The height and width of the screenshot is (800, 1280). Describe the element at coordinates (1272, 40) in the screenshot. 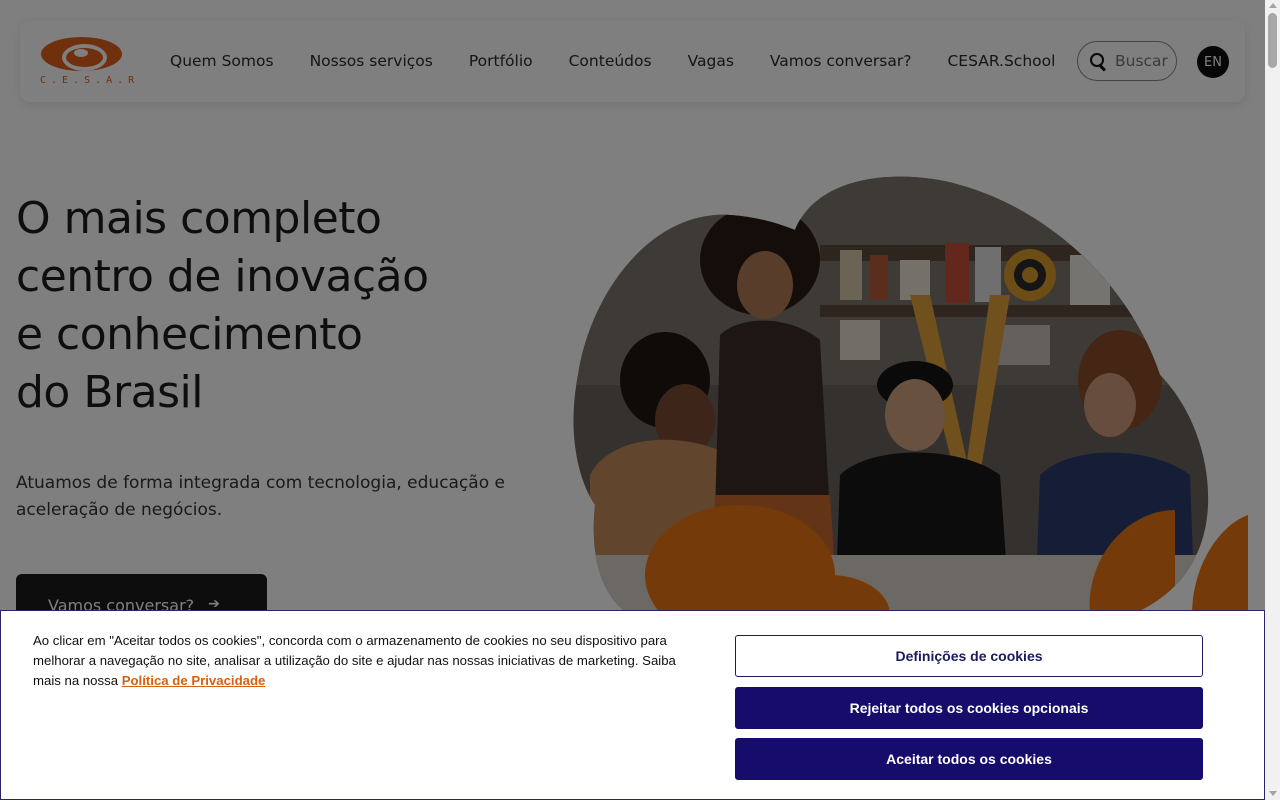

I see `scrollbar-thumb` at that location.